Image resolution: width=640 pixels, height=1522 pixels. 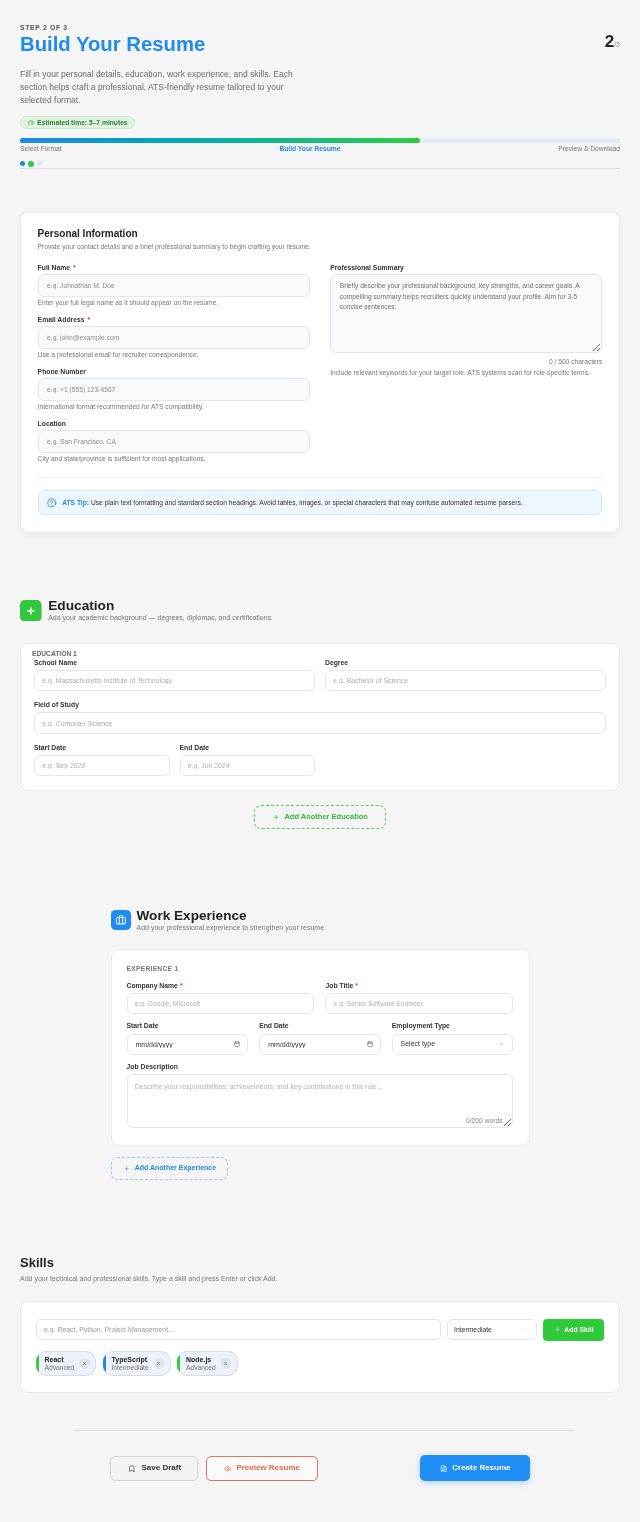 What do you see at coordinates (37, 1262) in the screenshot?
I see `section-title: Skills` at bounding box center [37, 1262].